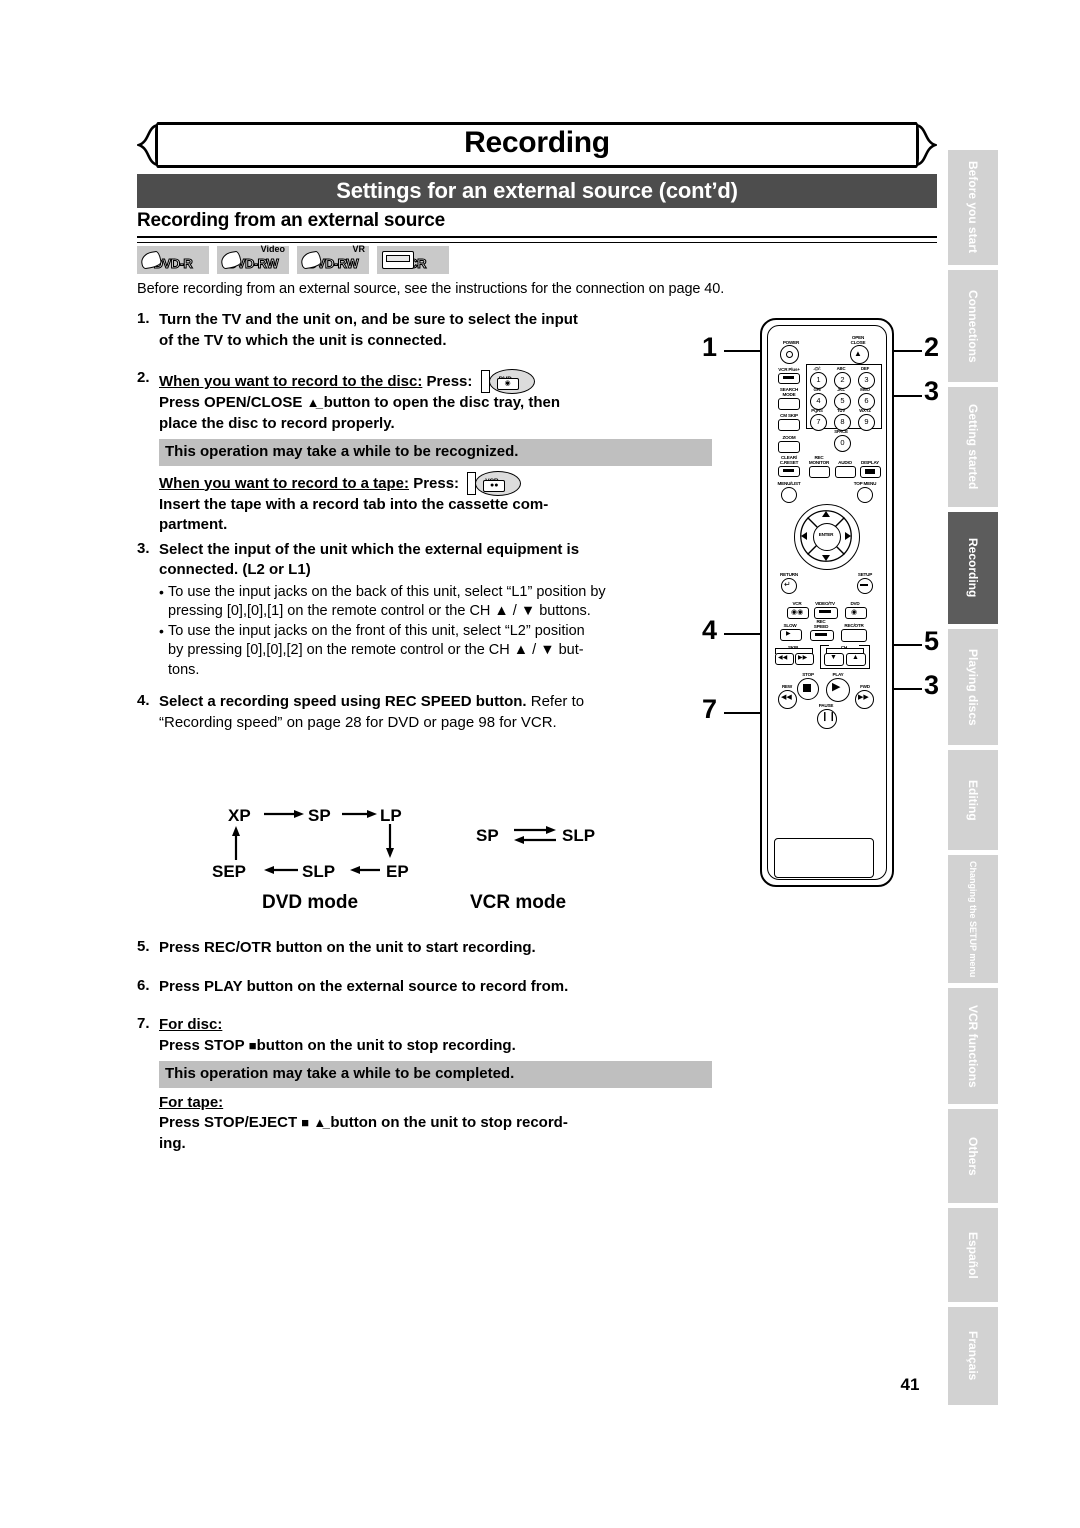  I want to click on pause-icon: ❙❙, so click(829, 716).